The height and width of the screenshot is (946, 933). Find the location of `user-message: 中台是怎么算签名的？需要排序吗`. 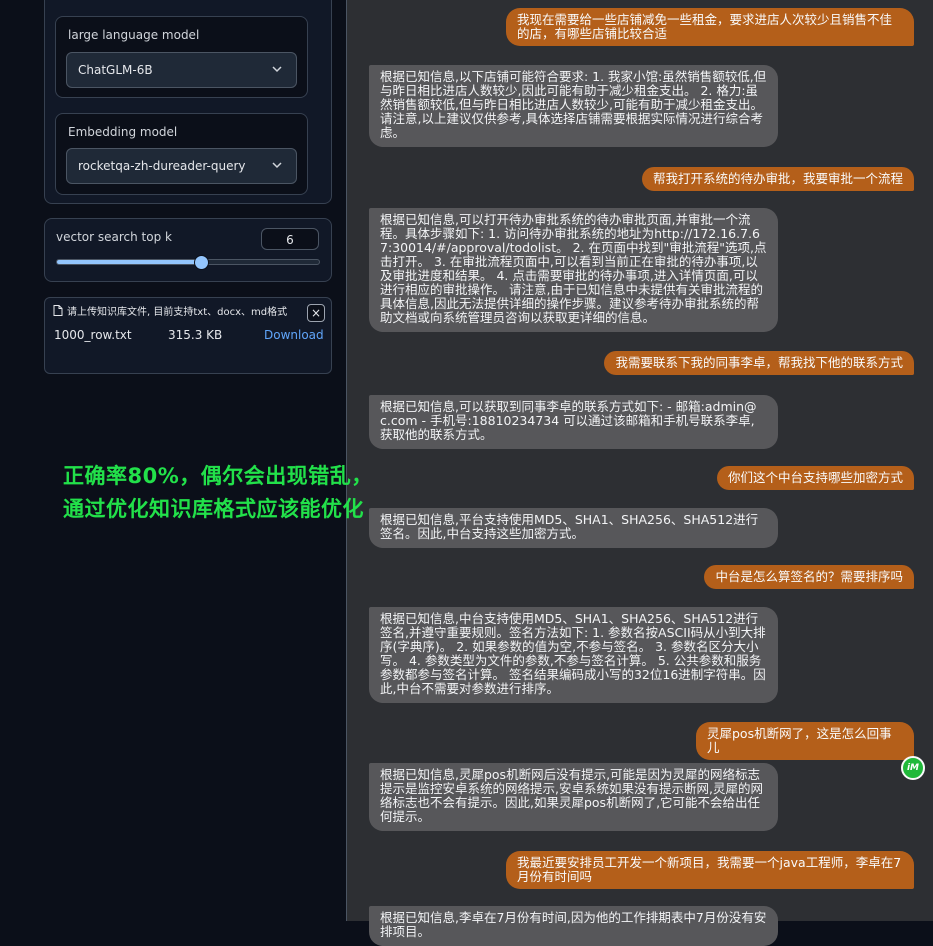

user-message: 中台是怎么算签名的？需要排序吗 is located at coordinates (809, 577).